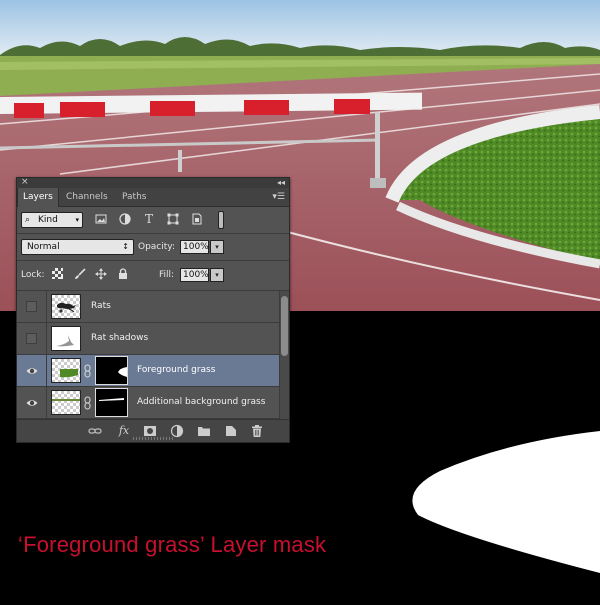 The width and height of the screenshot is (600, 605). Describe the element at coordinates (278, 197) in the screenshot. I see `panel-menu-icon: ▾☰` at that location.